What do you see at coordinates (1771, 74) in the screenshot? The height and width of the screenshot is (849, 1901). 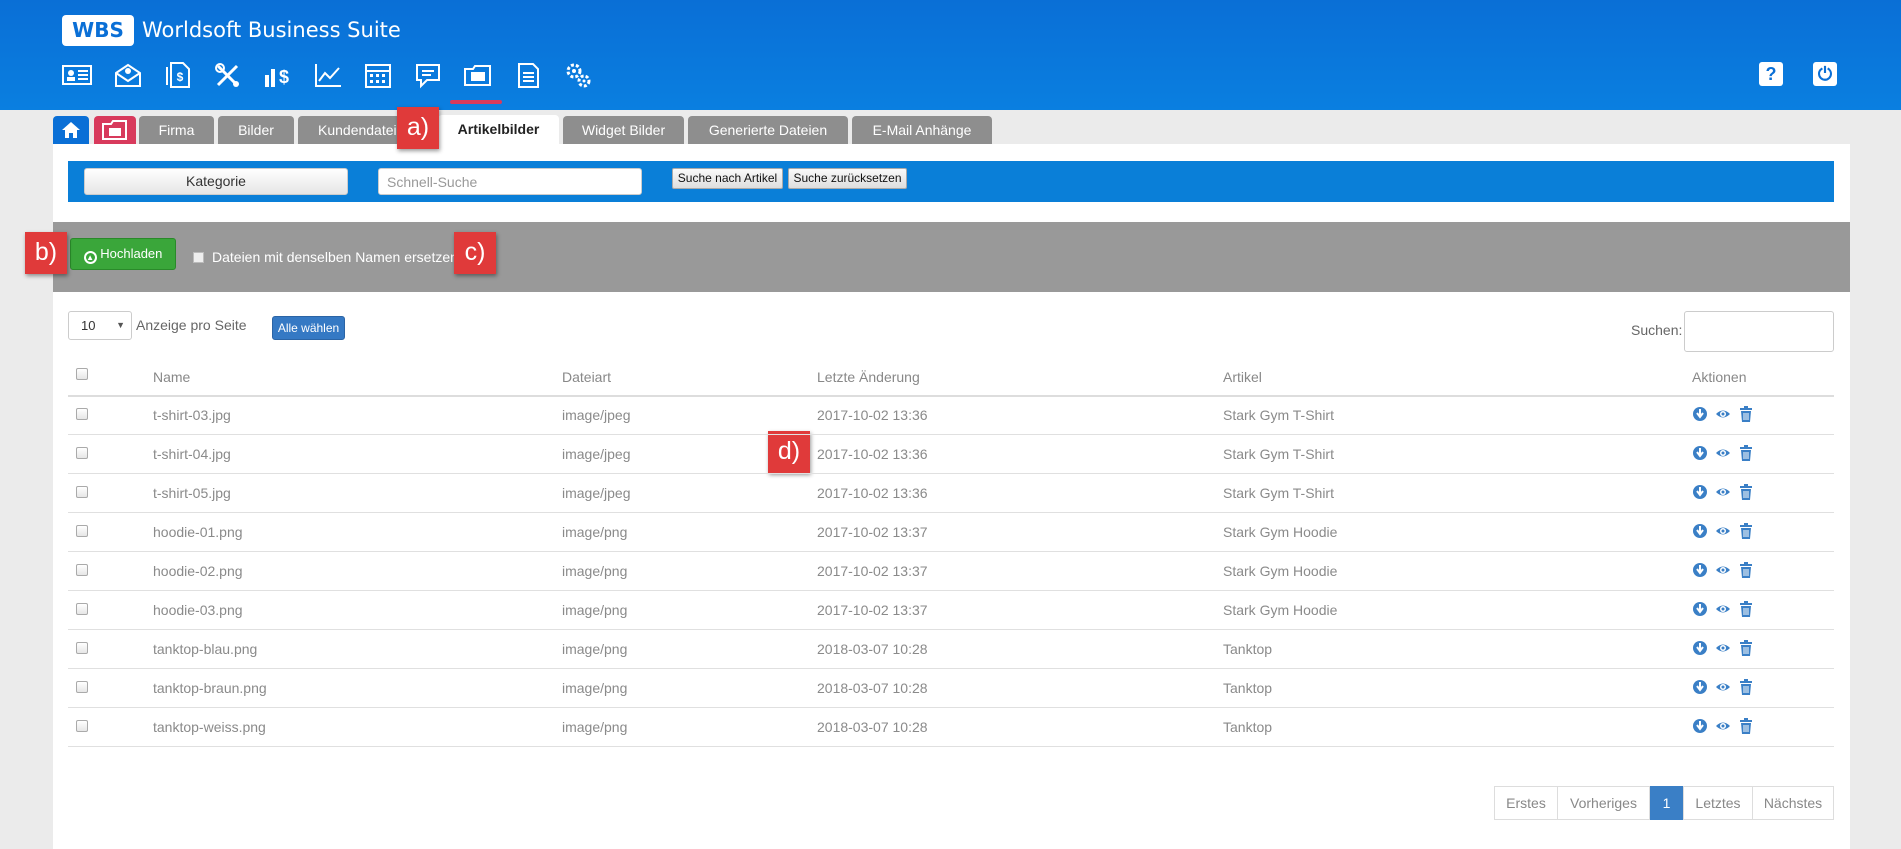 I see `help-icon: ?` at bounding box center [1771, 74].